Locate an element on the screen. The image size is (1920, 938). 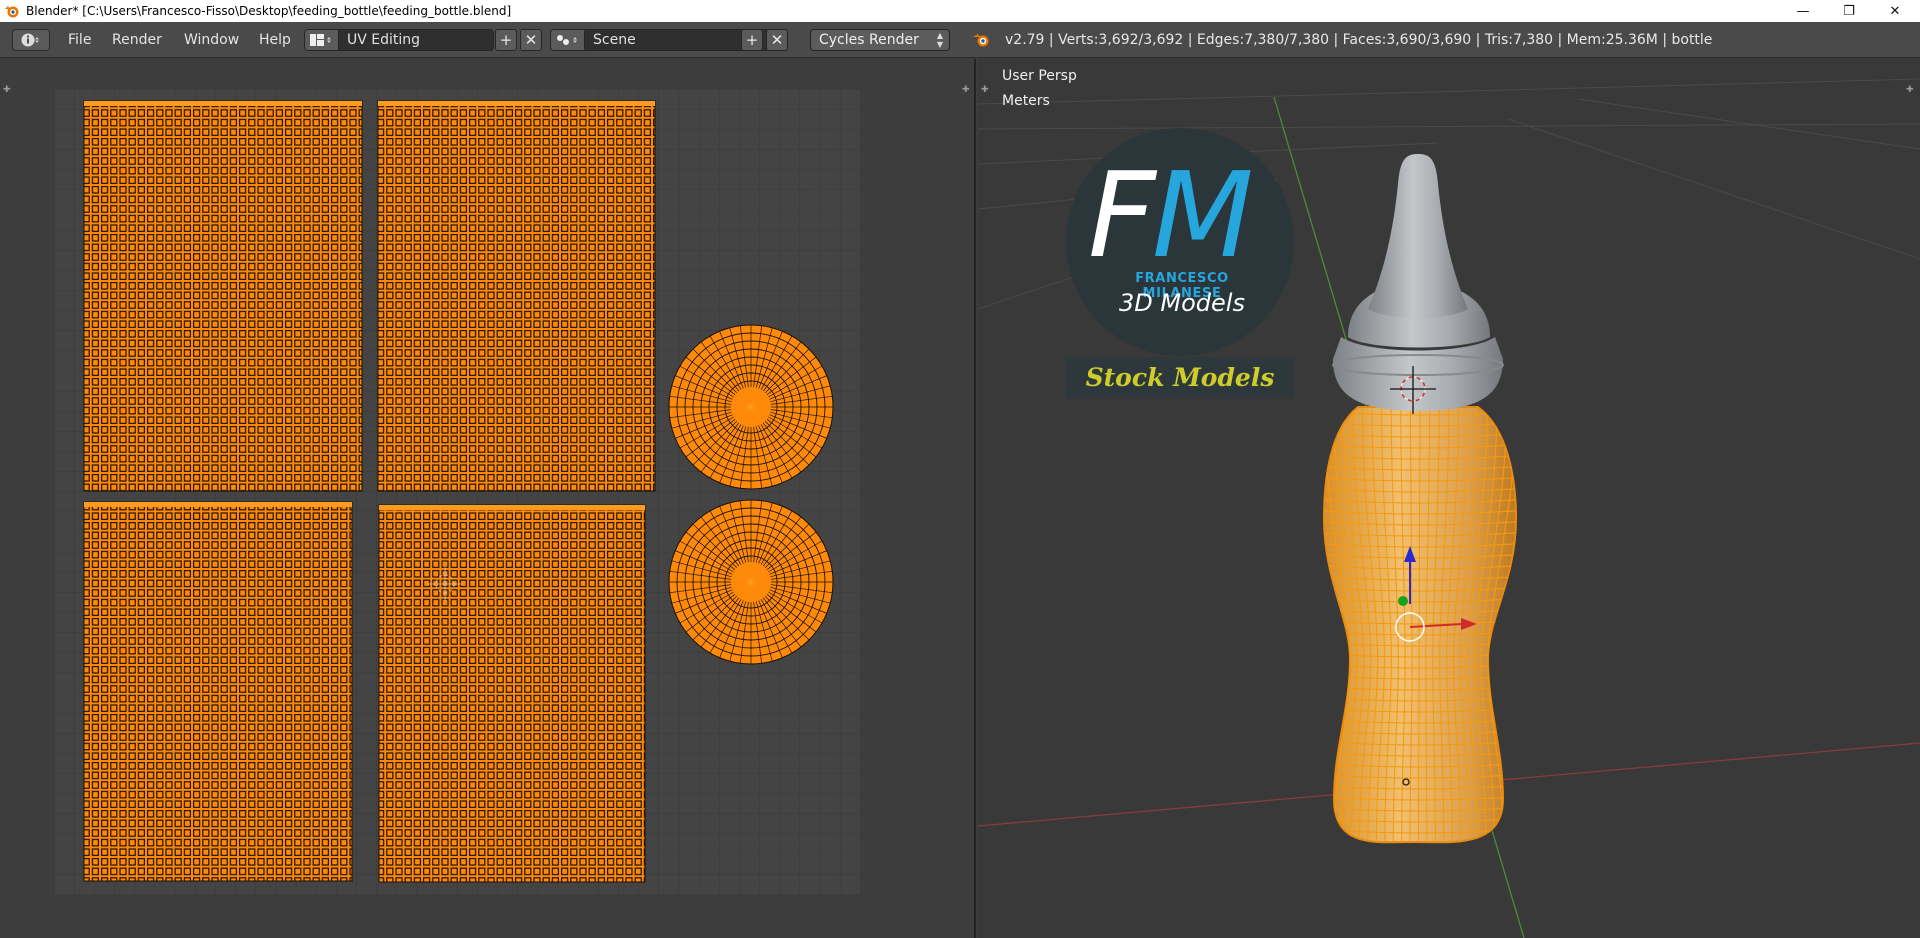
menu-window: Window is located at coordinates (211, 40).